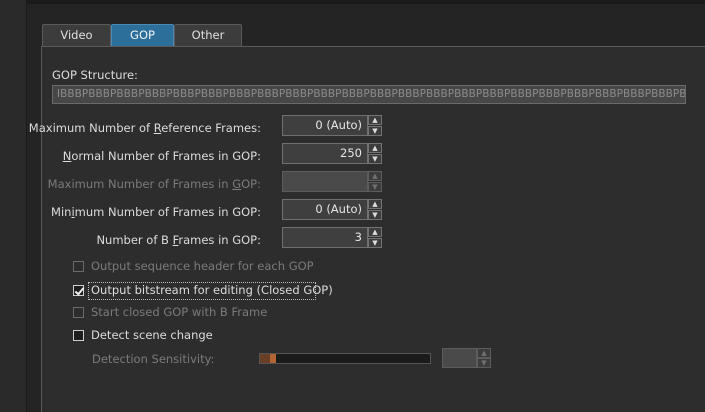  Describe the element at coordinates (142, 35) in the screenshot. I see `tab-gop: GOP` at that location.